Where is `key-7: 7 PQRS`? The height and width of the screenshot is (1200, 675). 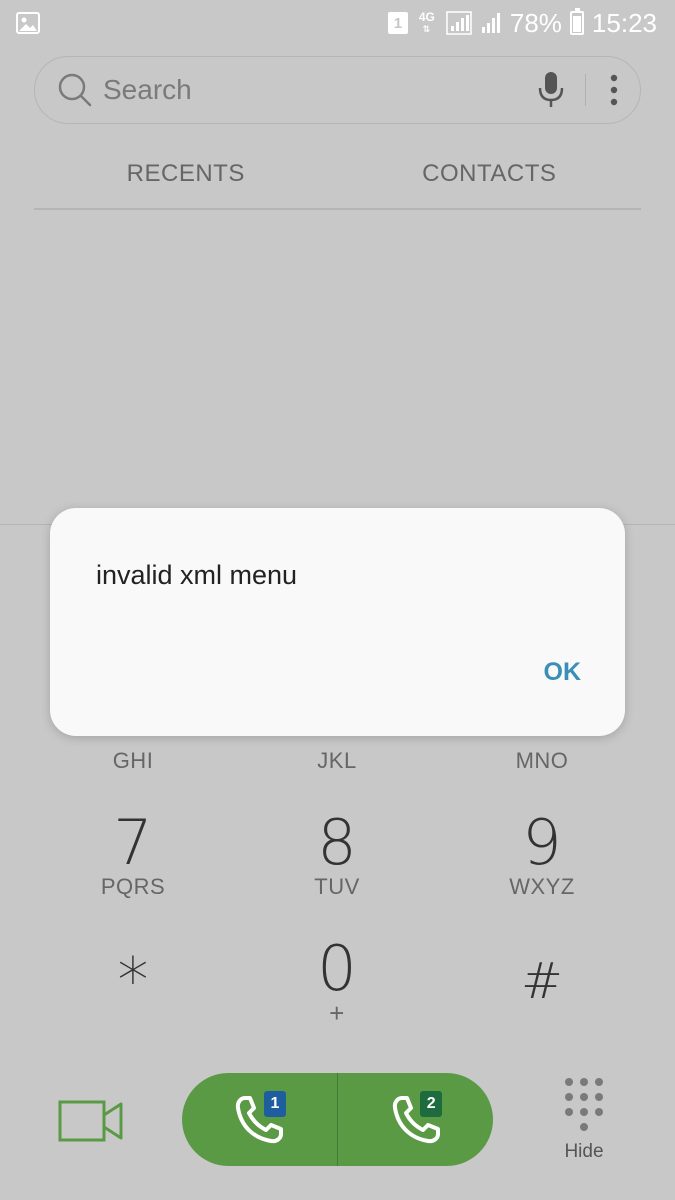 key-7: 7 PQRS is located at coordinates (133, 856).